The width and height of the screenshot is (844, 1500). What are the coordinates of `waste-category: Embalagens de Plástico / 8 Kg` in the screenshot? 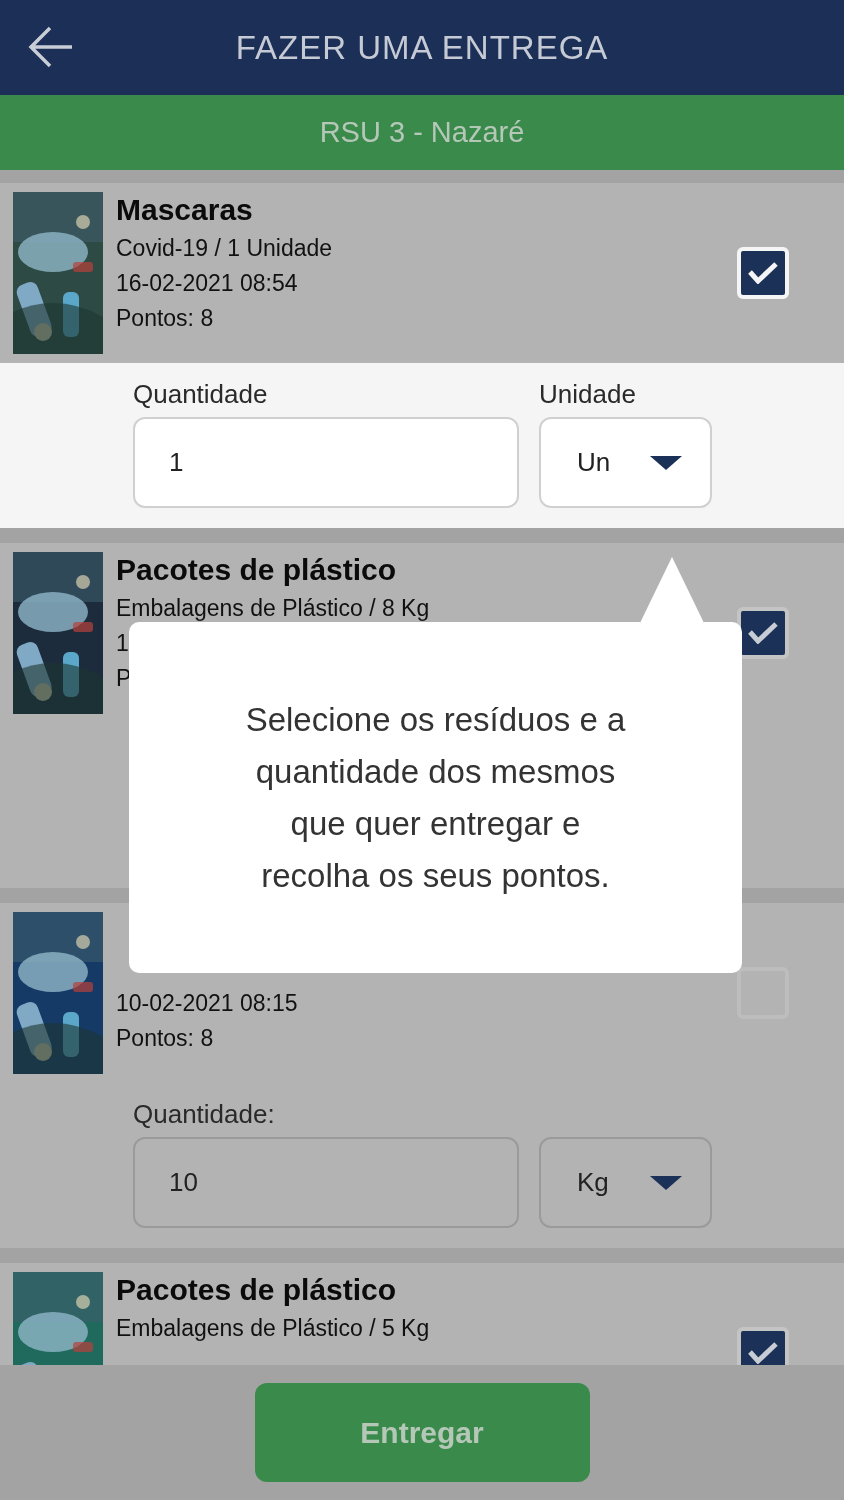 It's located at (273, 608).